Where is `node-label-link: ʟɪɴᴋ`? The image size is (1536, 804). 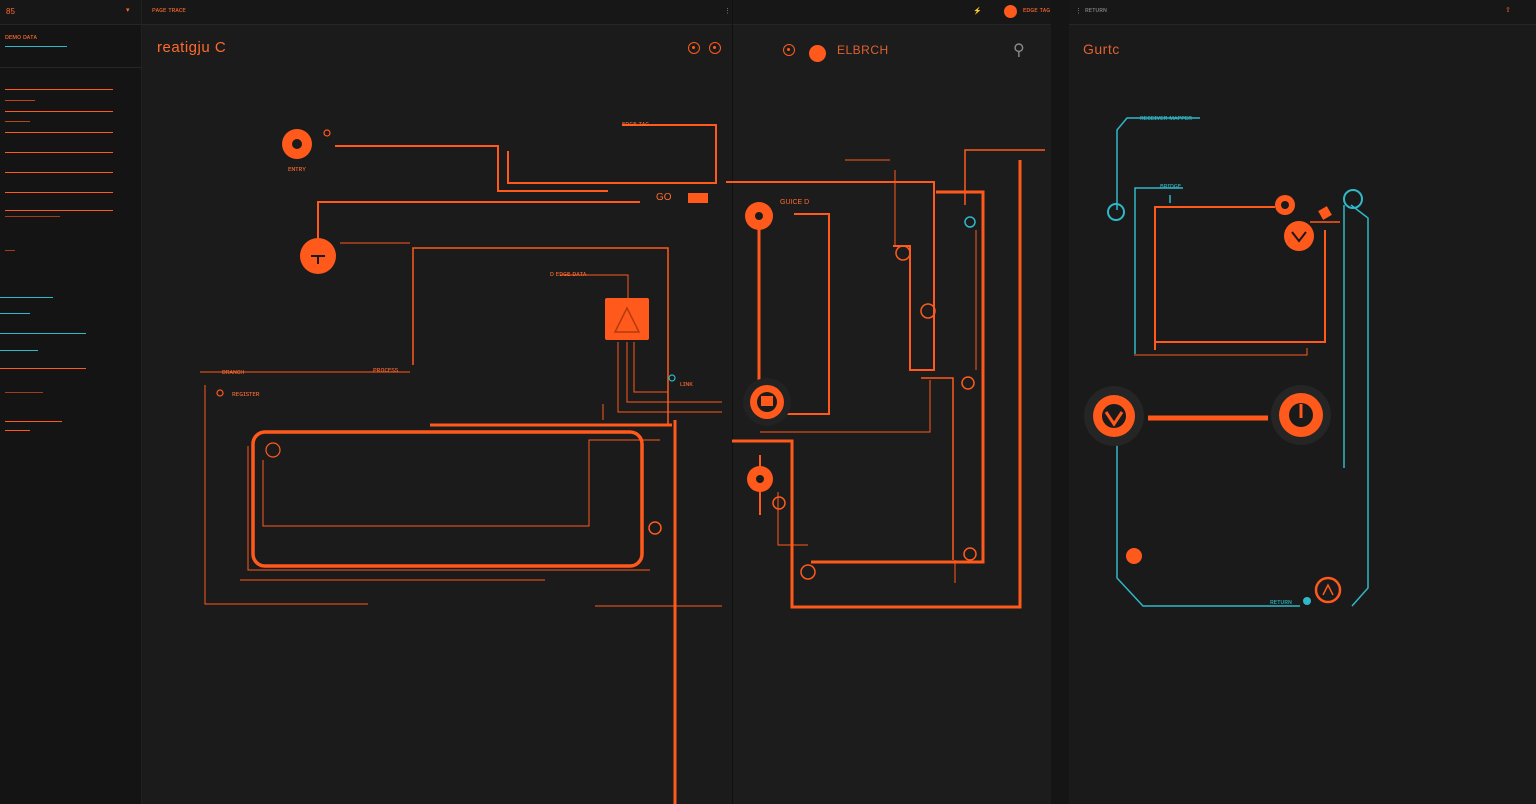
node-label-link: ʟɪɴᴋ is located at coordinates (686, 384).